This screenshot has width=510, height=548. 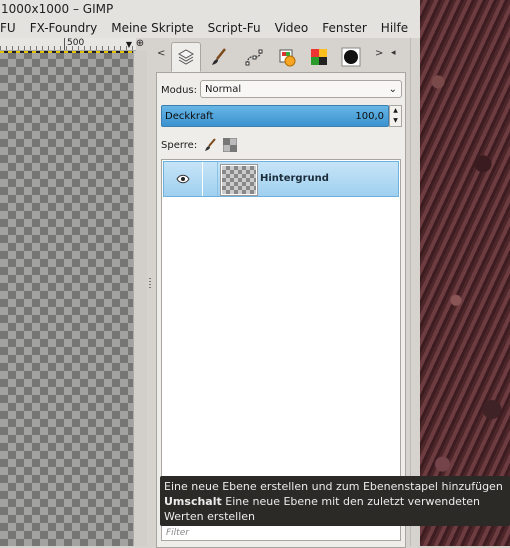 I want to click on opacity-label: Deckkraft, so click(x=189, y=116).